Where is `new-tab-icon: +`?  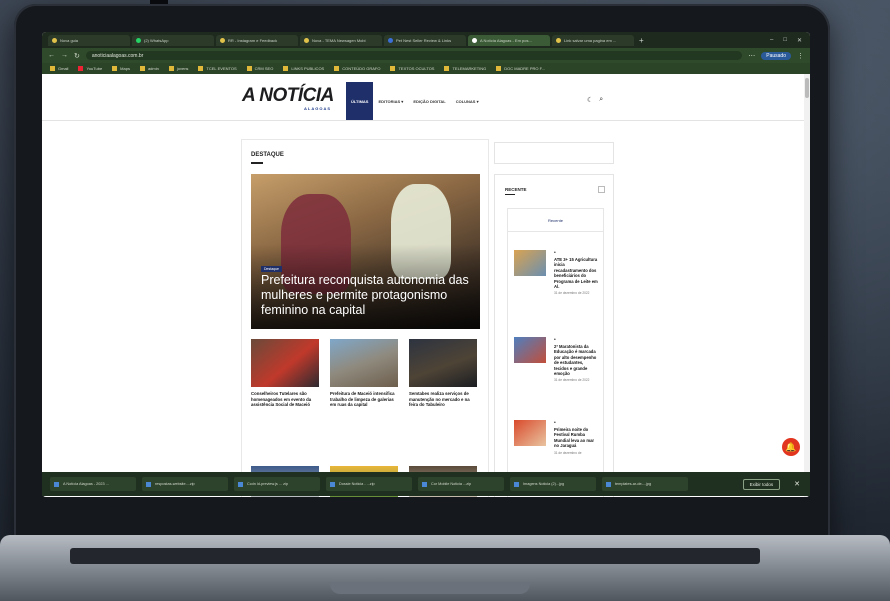 new-tab-icon: + is located at coordinates (641, 40).